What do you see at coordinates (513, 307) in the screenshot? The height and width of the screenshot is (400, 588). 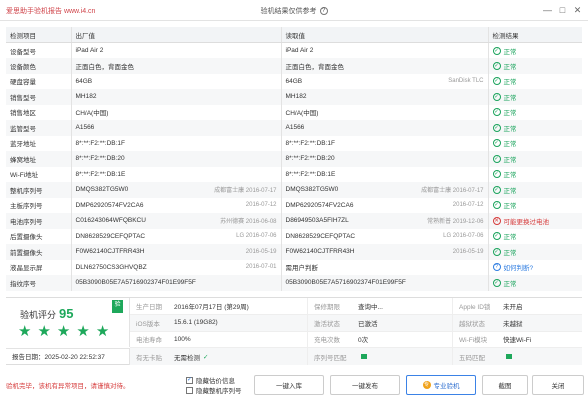 I see `info-value: 未开启` at bounding box center [513, 307].